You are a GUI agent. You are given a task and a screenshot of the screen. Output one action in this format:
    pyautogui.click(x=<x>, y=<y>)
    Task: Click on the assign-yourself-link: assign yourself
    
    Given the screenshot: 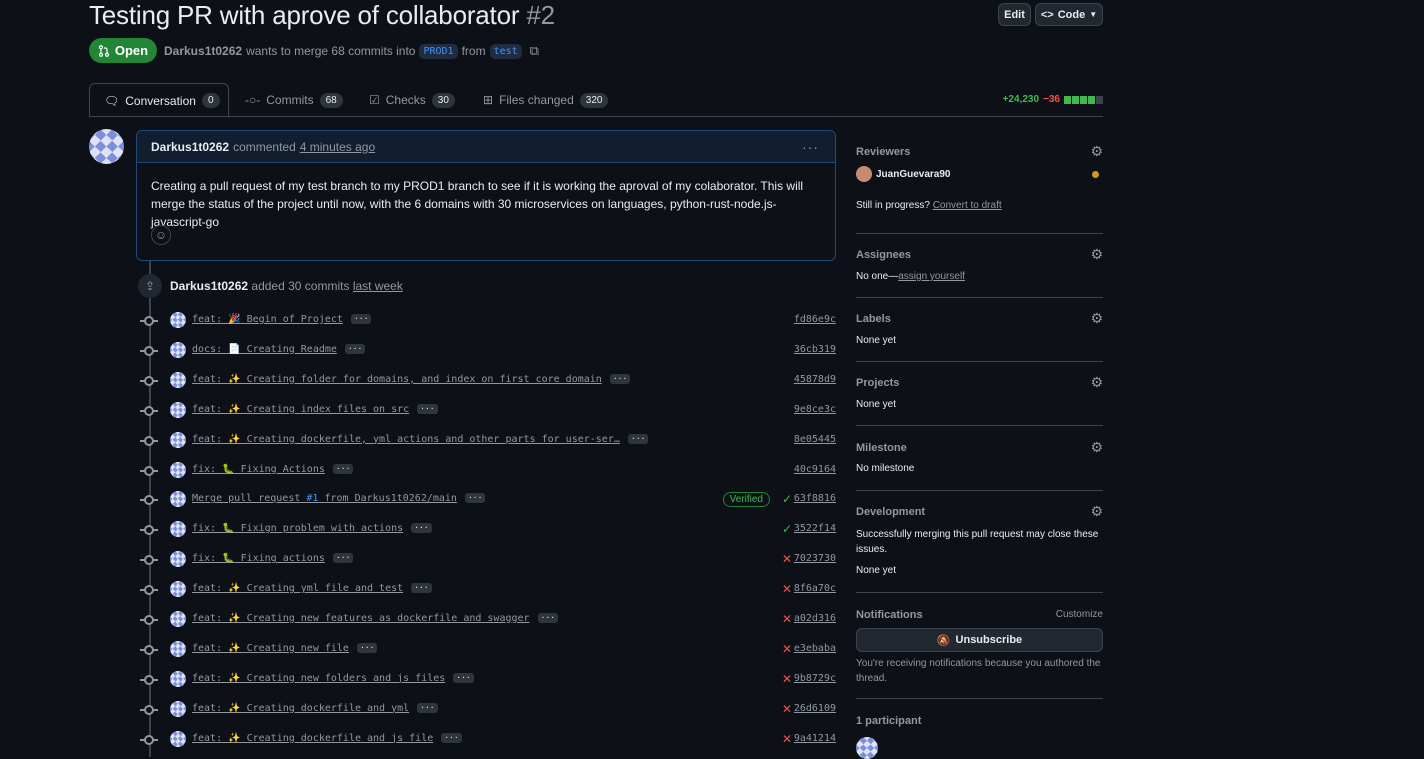 What is the action you would take?
    pyautogui.click(x=931, y=276)
    